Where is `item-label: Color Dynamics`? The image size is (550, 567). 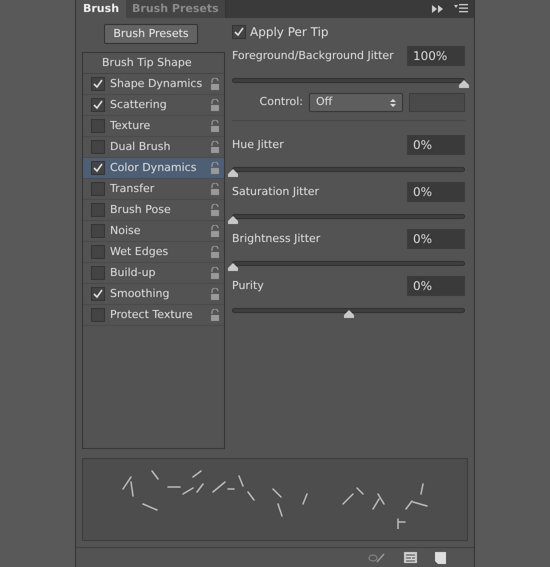 item-label: Color Dynamics is located at coordinates (154, 168).